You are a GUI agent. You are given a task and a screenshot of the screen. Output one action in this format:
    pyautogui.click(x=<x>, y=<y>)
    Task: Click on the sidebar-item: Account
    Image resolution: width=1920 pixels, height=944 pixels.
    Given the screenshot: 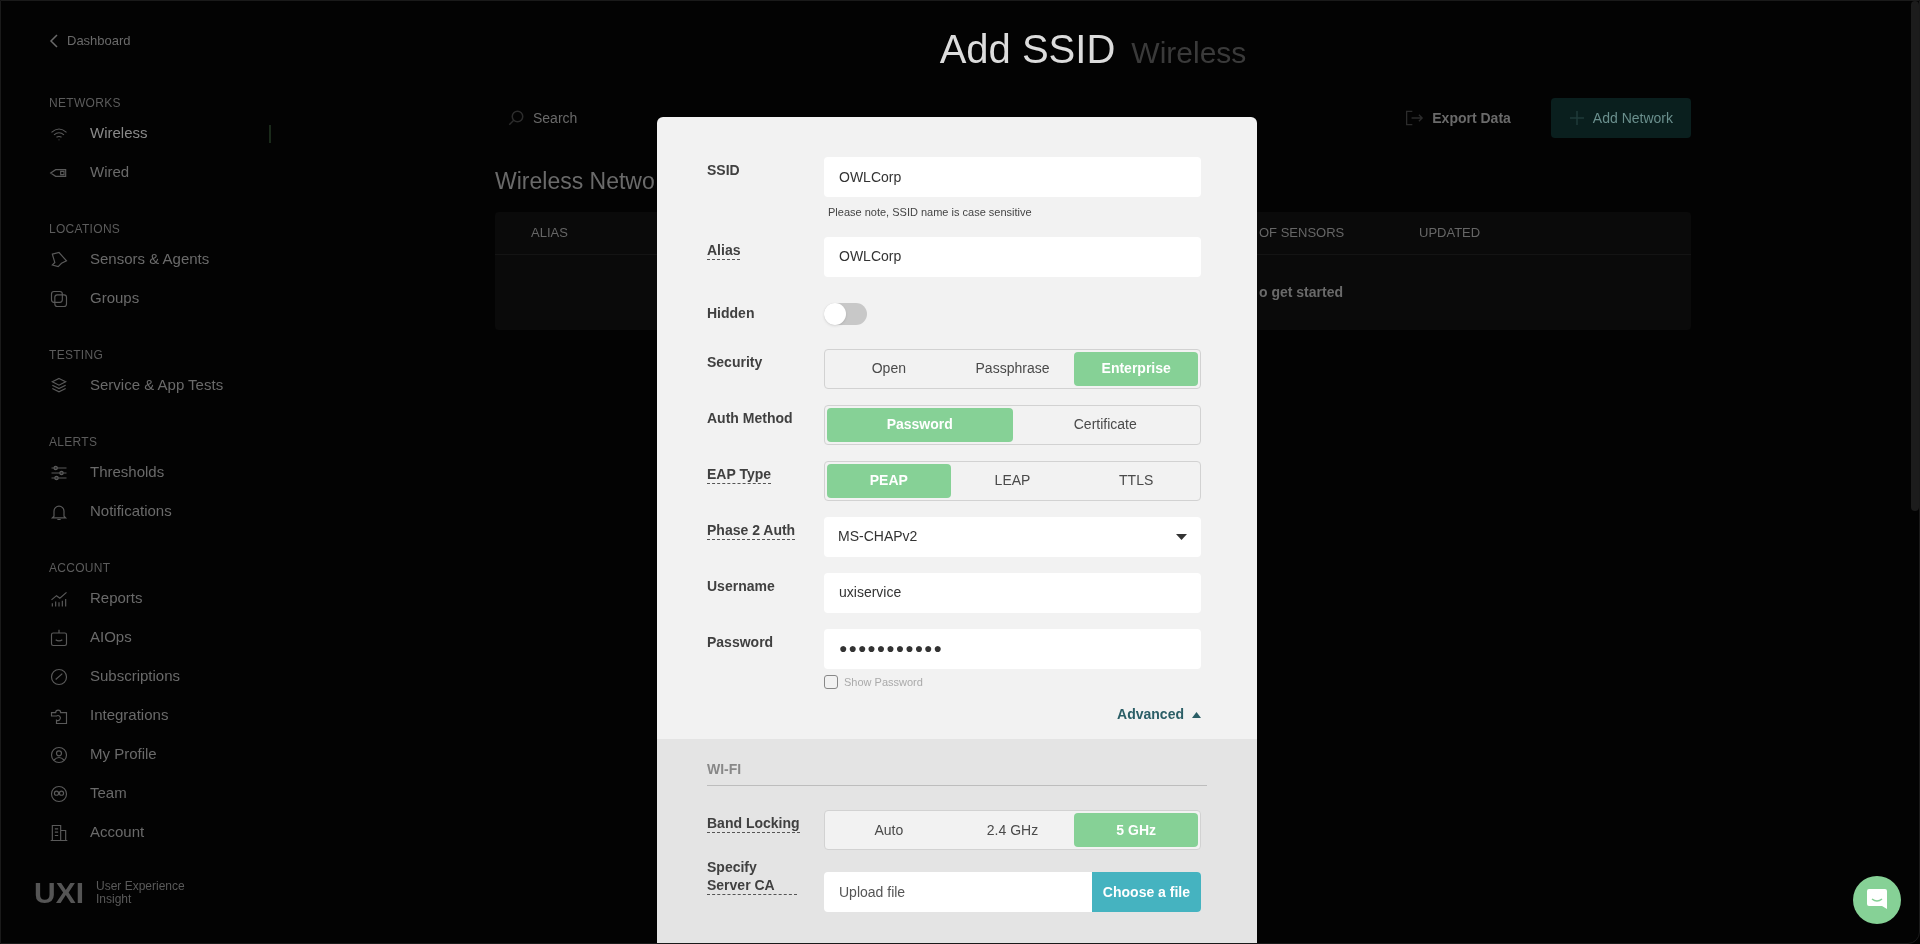 What is the action you would take?
    pyautogui.click(x=158, y=832)
    